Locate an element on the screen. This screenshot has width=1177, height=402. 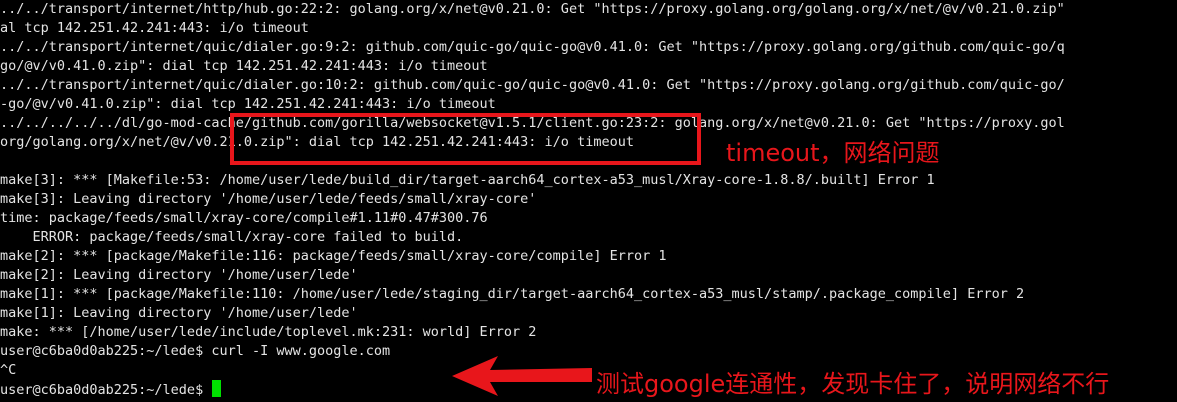
timeout-highlight-box is located at coordinates (465, 139).